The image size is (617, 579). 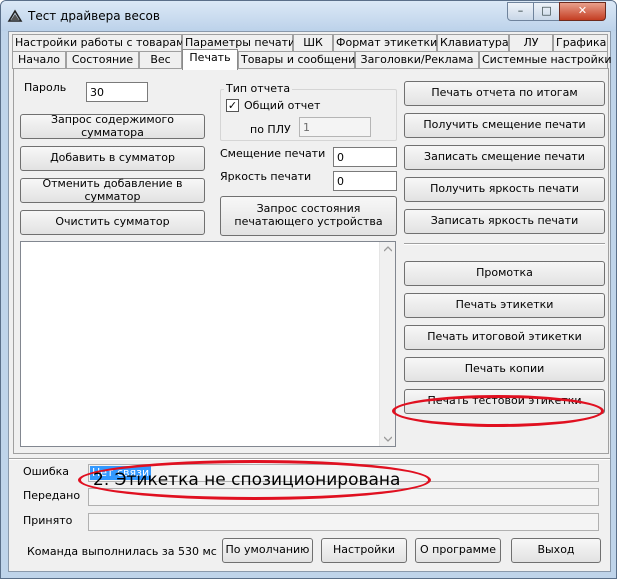 What do you see at coordinates (343, 497) in the screenshot?
I see `sent-field` at bounding box center [343, 497].